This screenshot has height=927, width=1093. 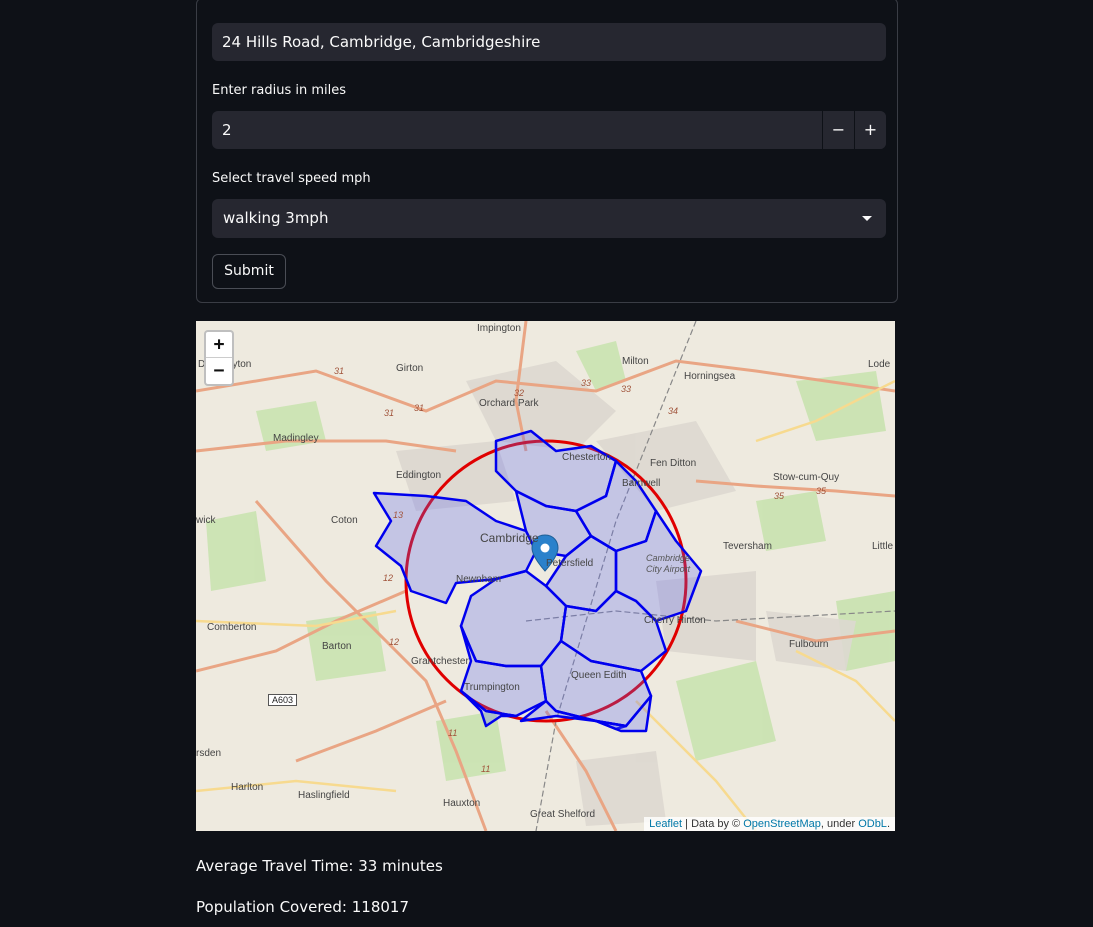 What do you see at coordinates (209, 753) in the screenshot?
I see `place-label: rsden` at bounding box center [209, 753].